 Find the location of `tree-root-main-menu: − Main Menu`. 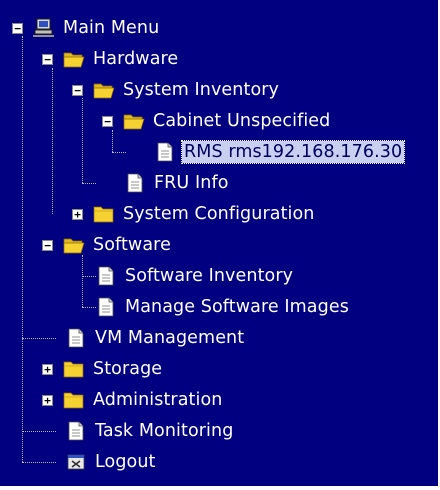

tree-root-main-menu: − Main Menu is located at coordinates (86, 28).